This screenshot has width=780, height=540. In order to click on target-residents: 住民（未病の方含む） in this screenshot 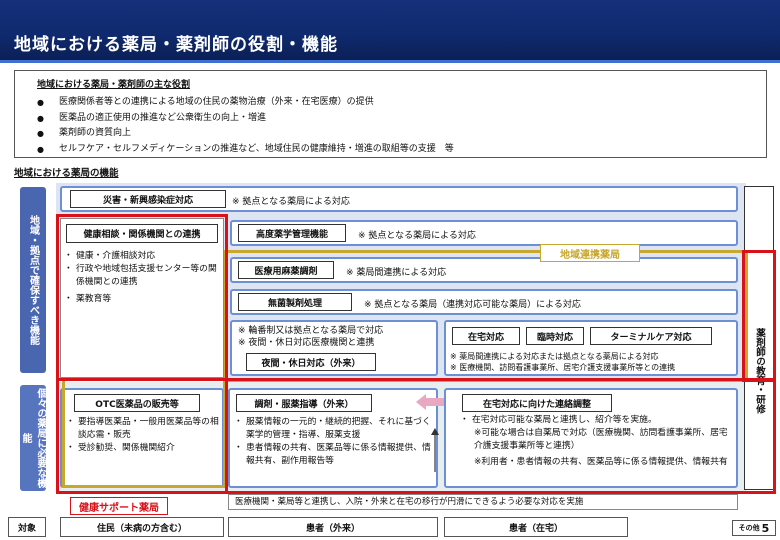, I will do `click(142, 527)`.